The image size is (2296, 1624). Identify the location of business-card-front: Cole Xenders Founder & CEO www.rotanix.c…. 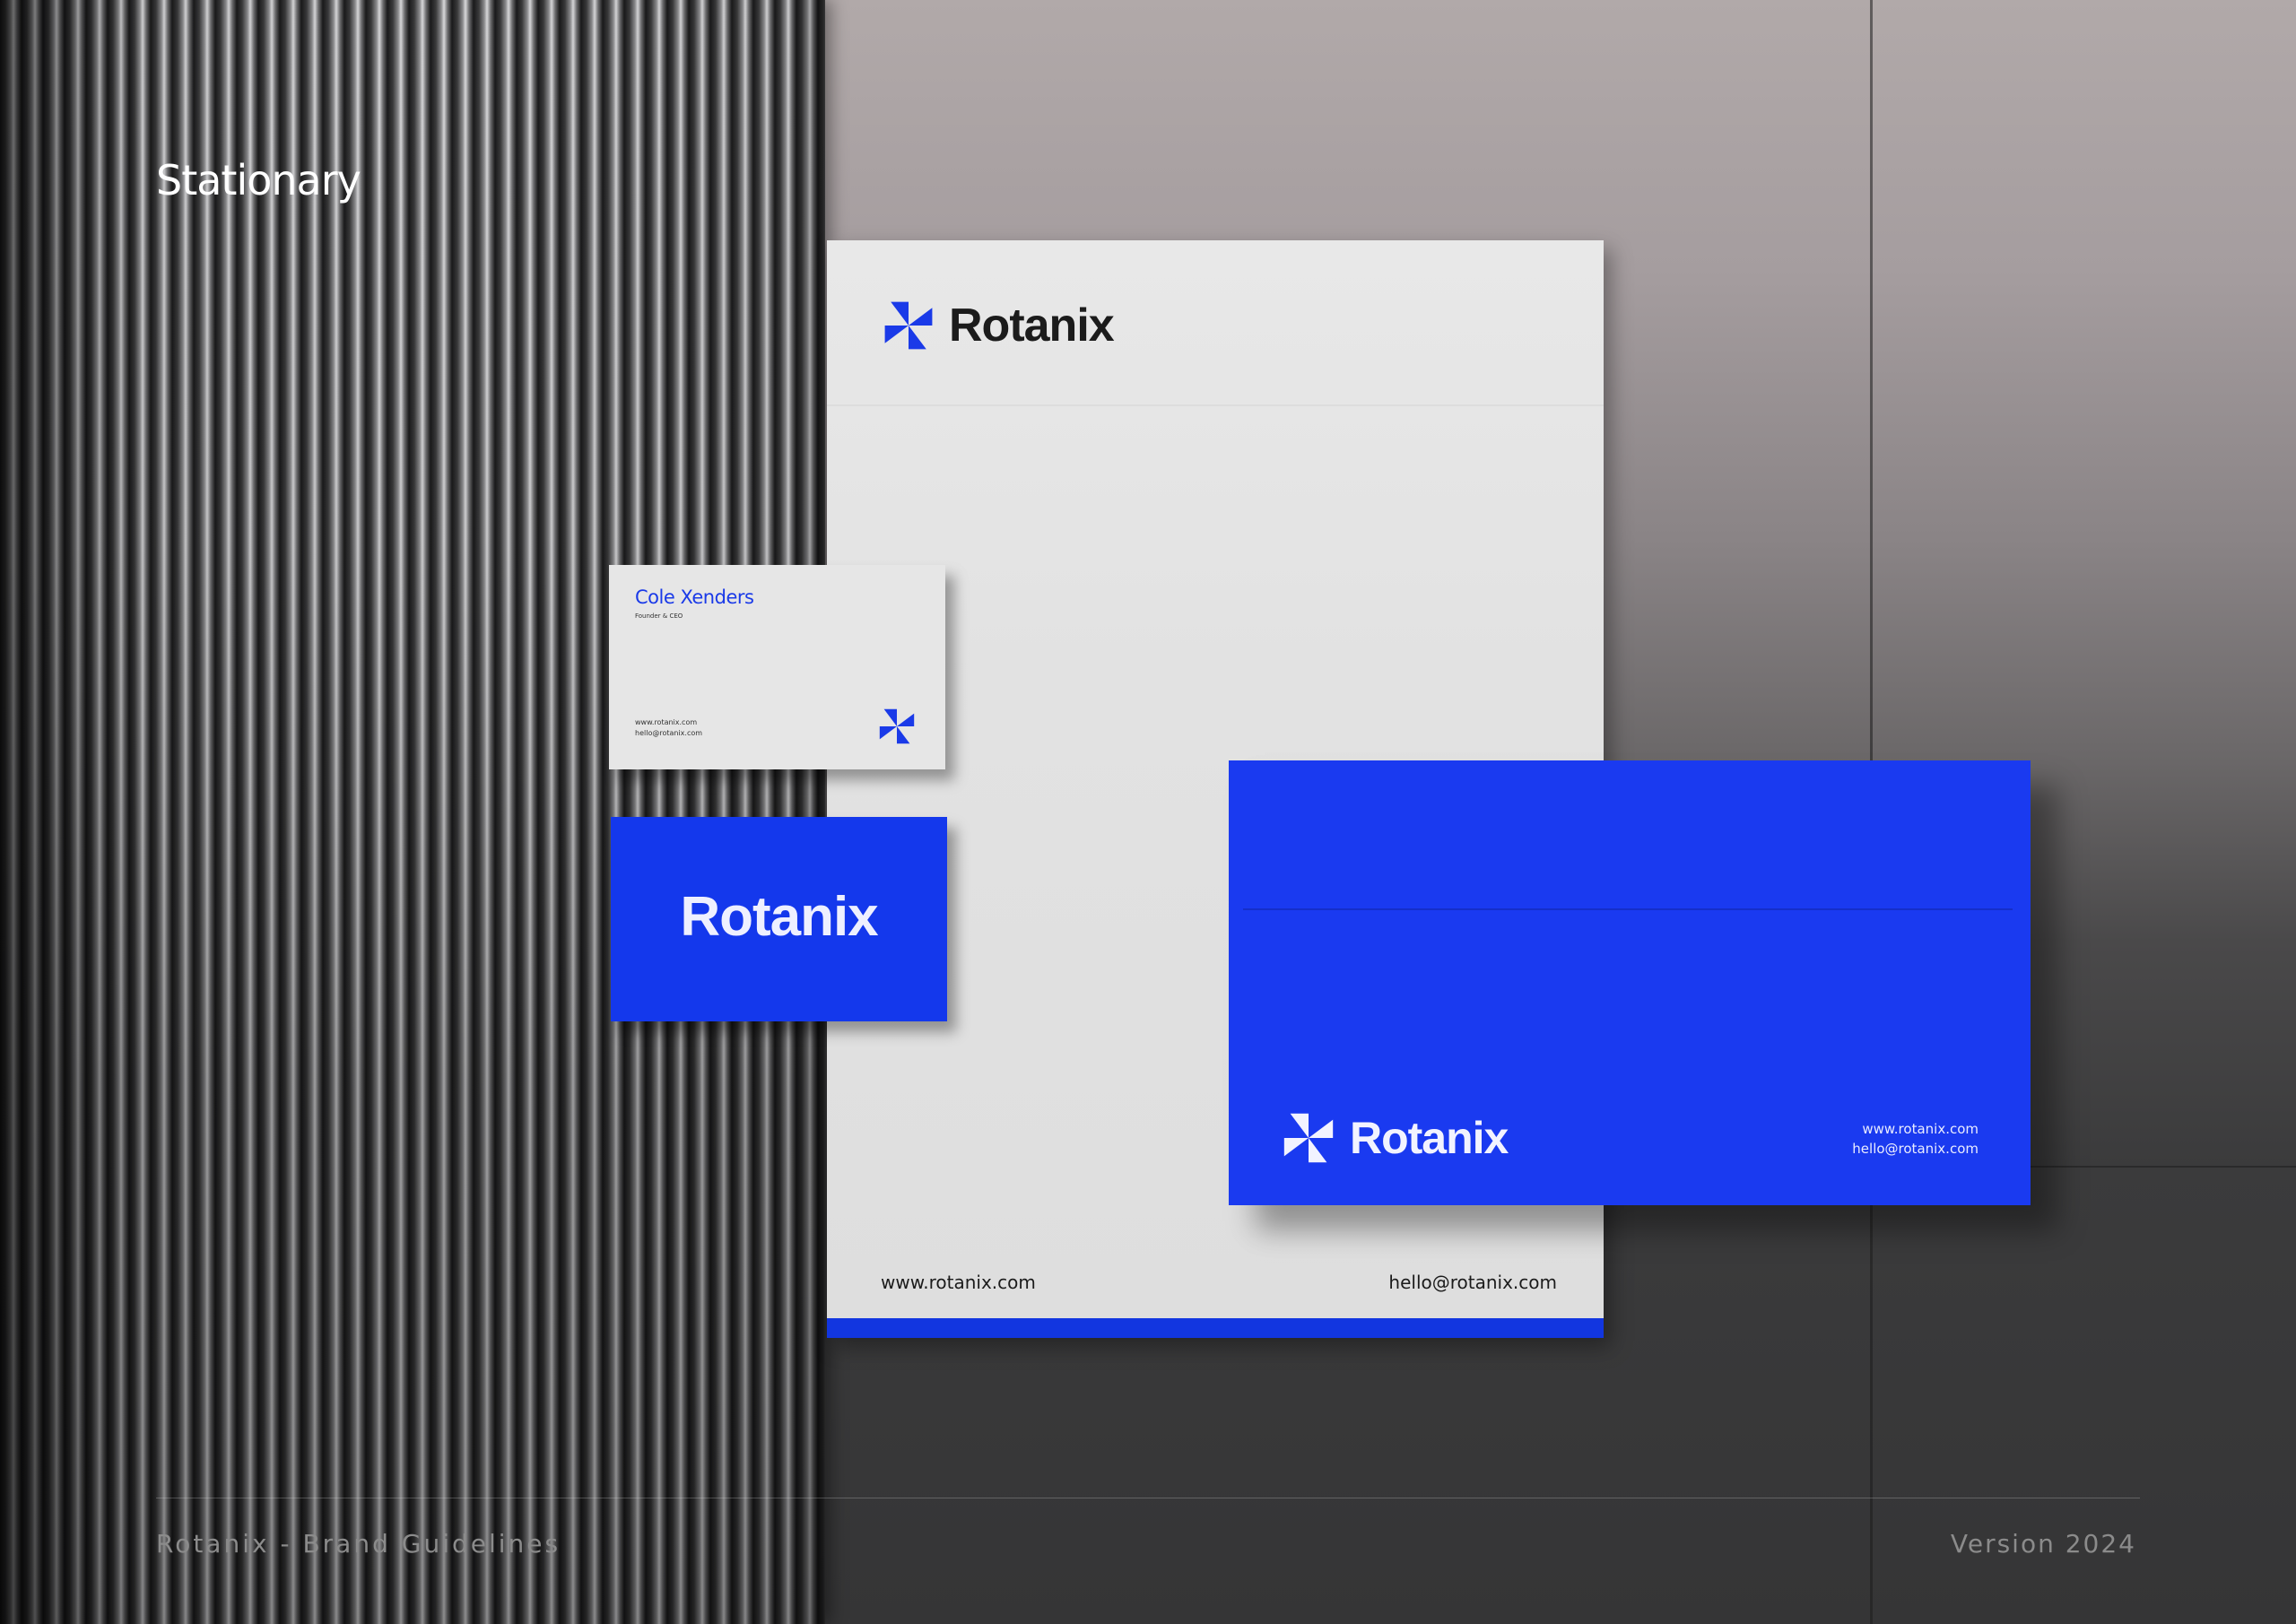
(777, 667).